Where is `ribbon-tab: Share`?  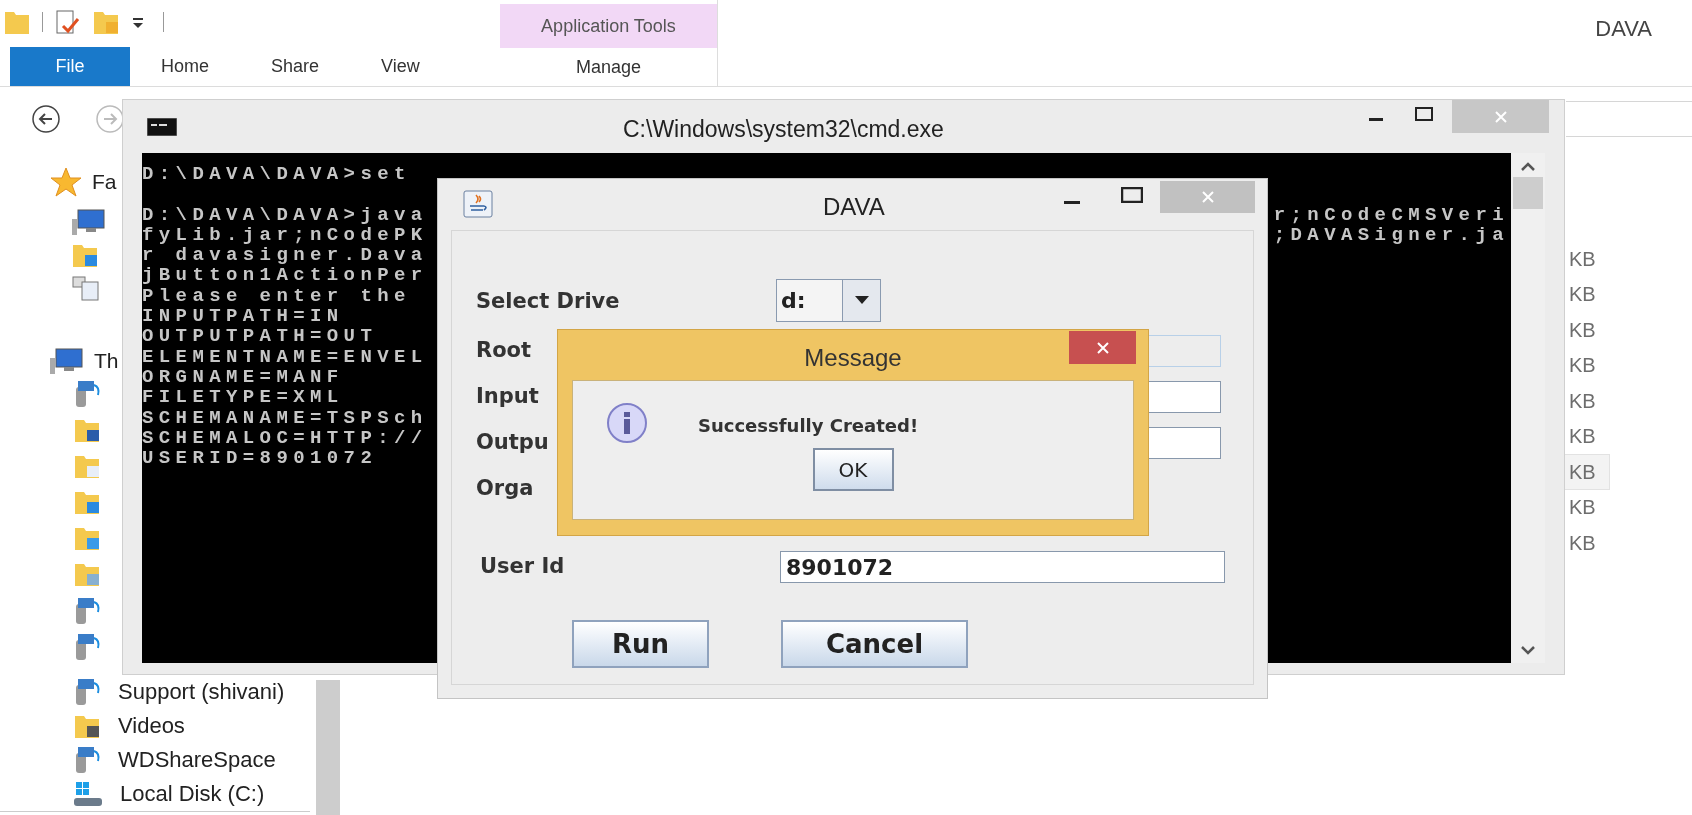 ribbon-tab: Share is located at coordinates (295, 66).